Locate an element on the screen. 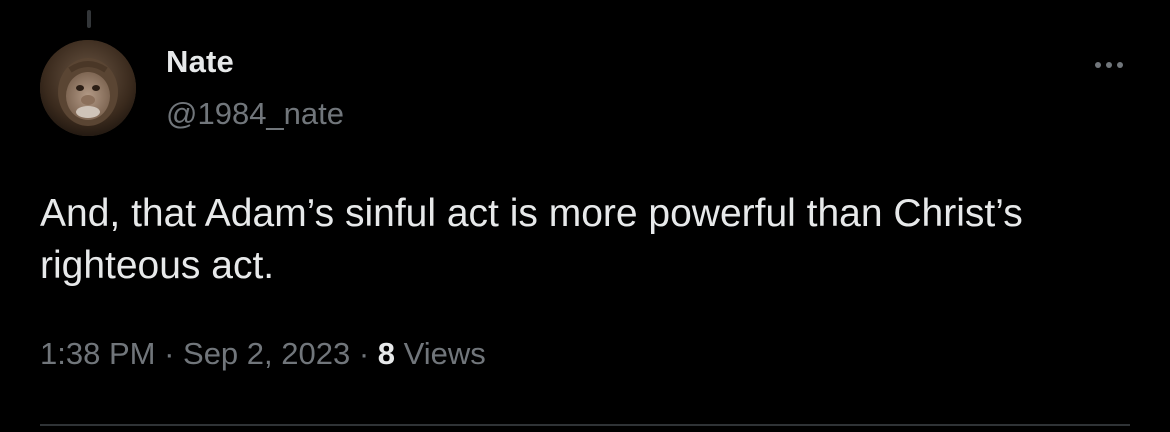 Image resolution: width=1170 pixels, height=432 pixels. thread-connector-line is located at coordinates (89, 19).